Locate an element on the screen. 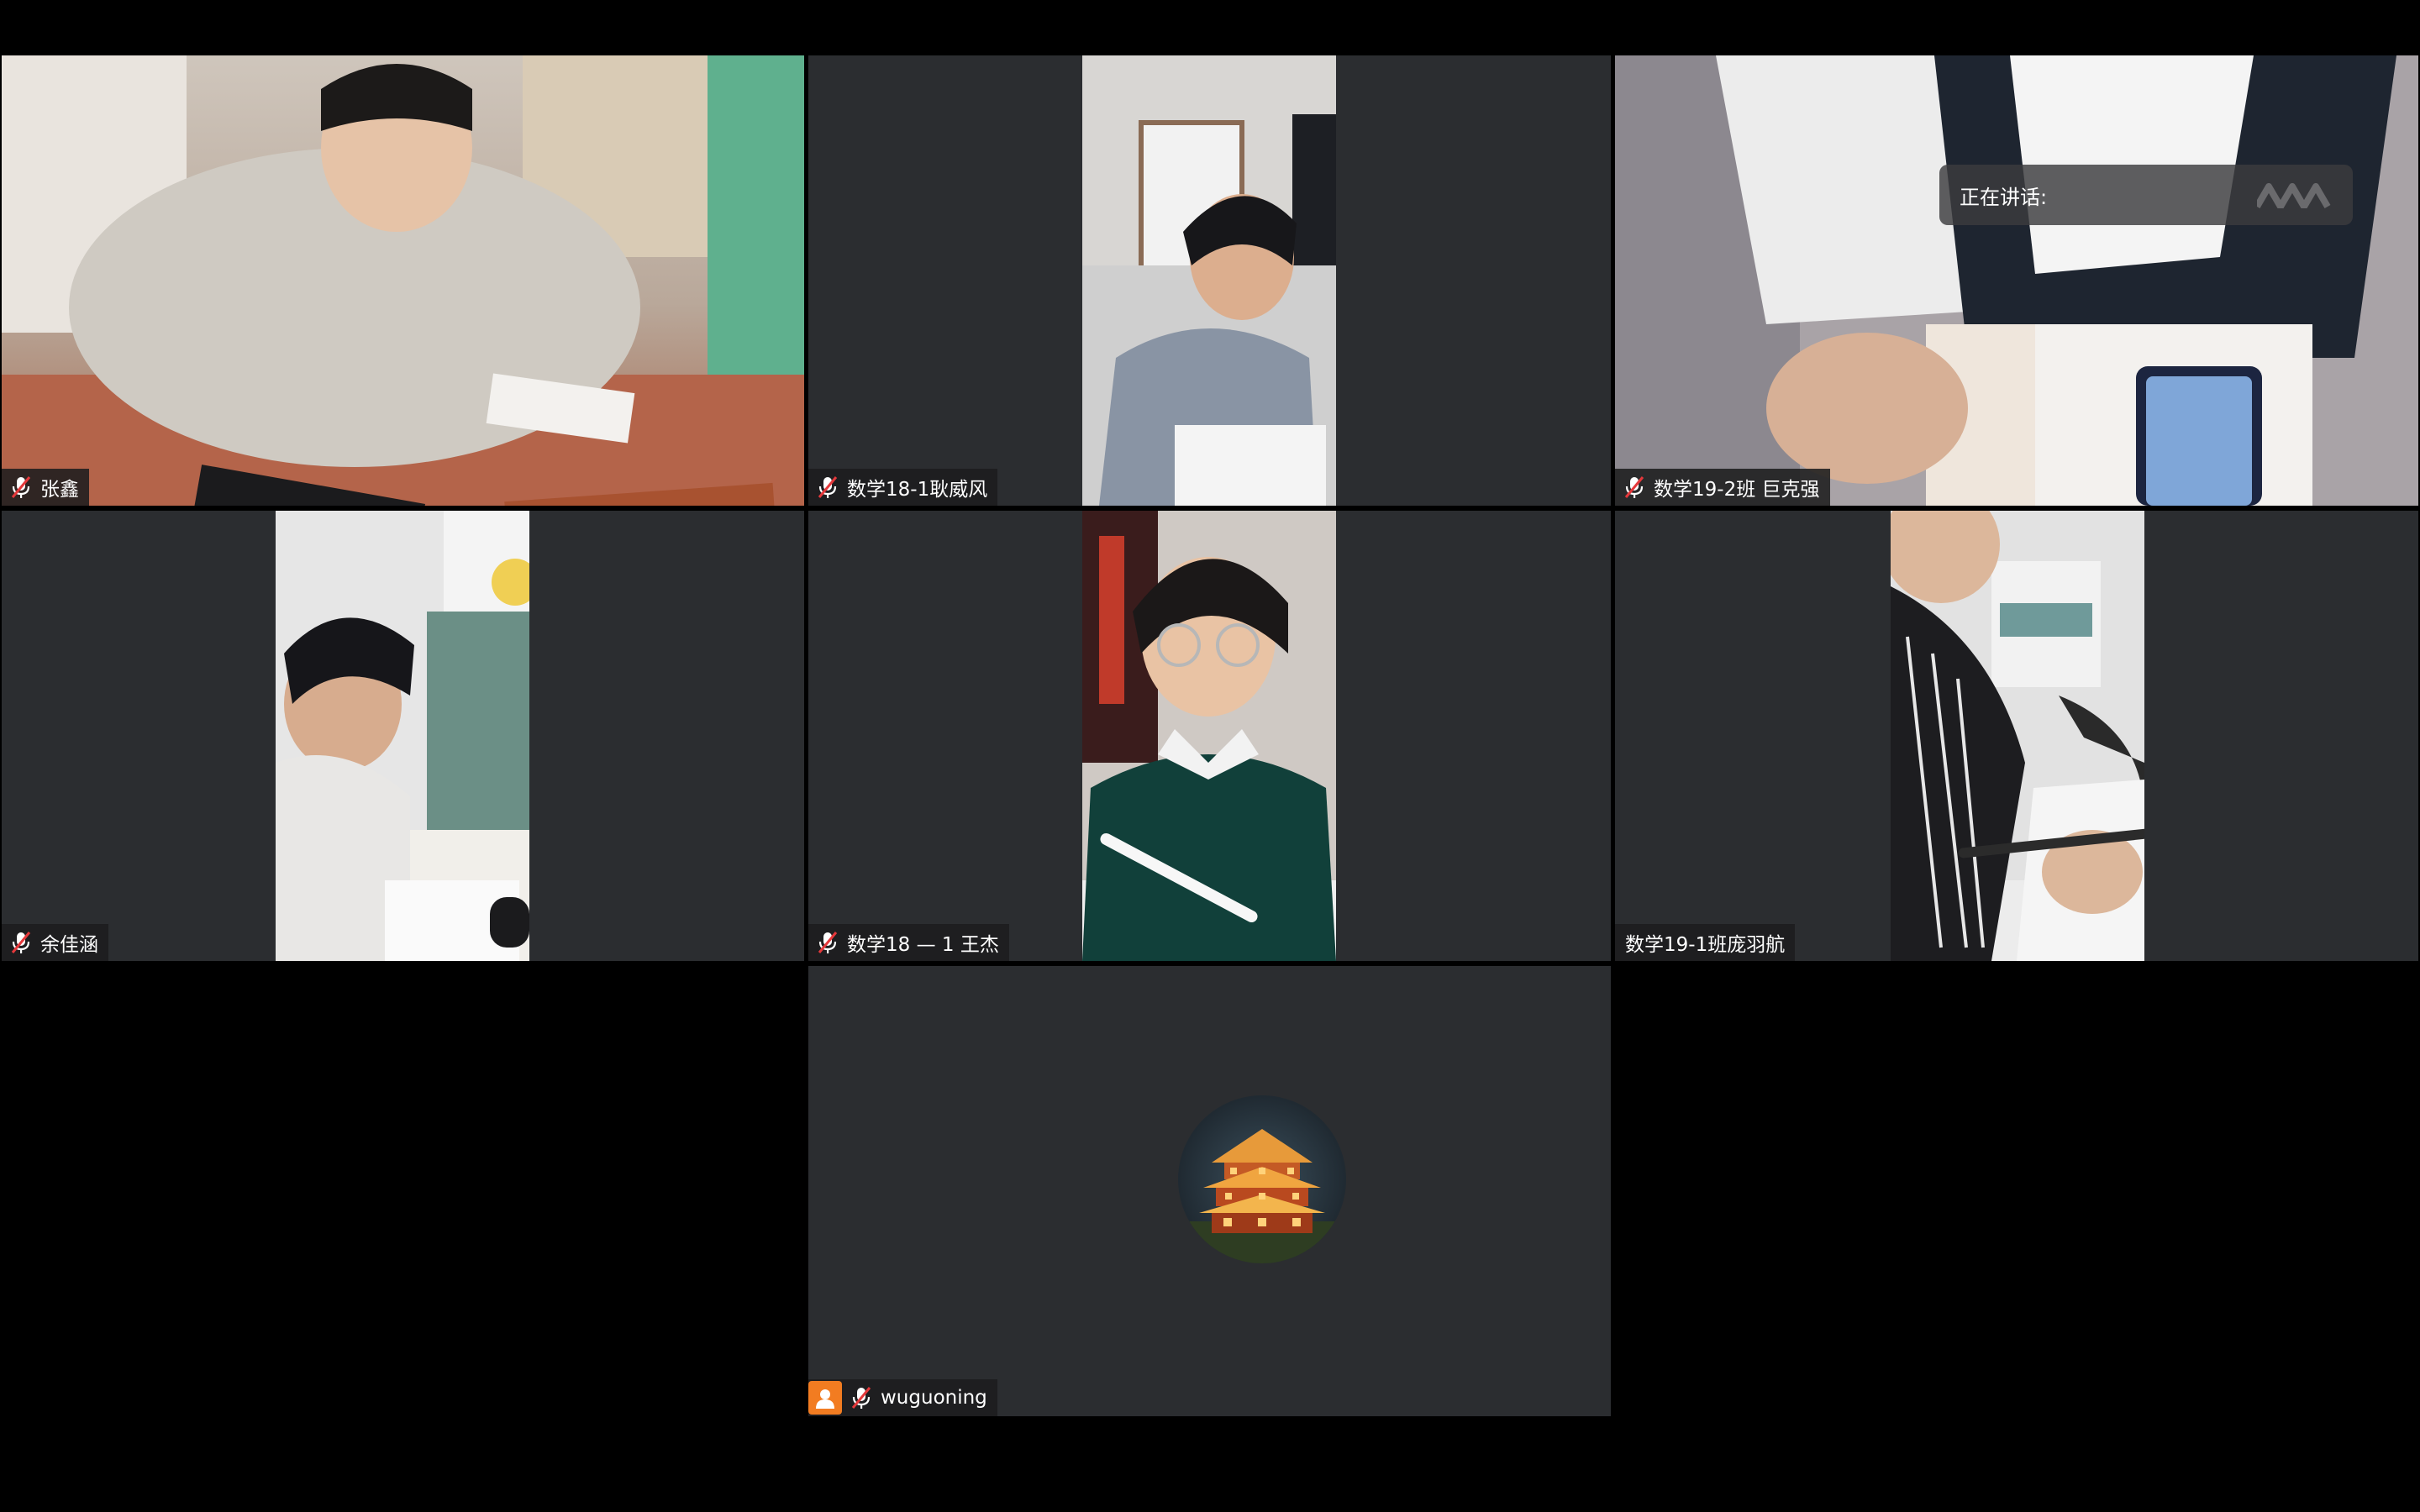 This screenshot has width=2420, height=1512. participant-tile: 张鑫 is located at coordinates (403, 280).